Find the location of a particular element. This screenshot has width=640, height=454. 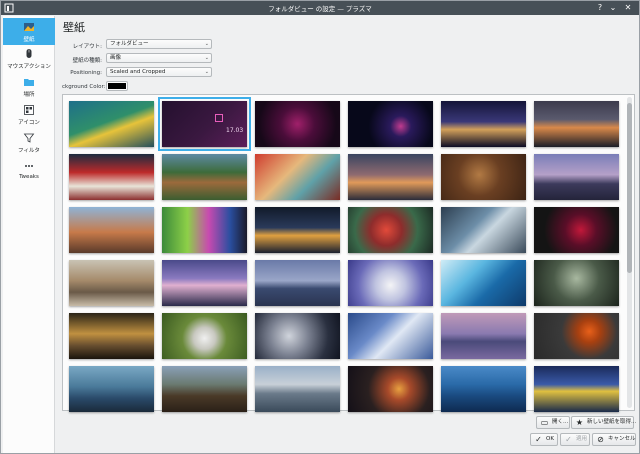

wallpaper-type-value: 画像 is located at coordinates (116, 58).